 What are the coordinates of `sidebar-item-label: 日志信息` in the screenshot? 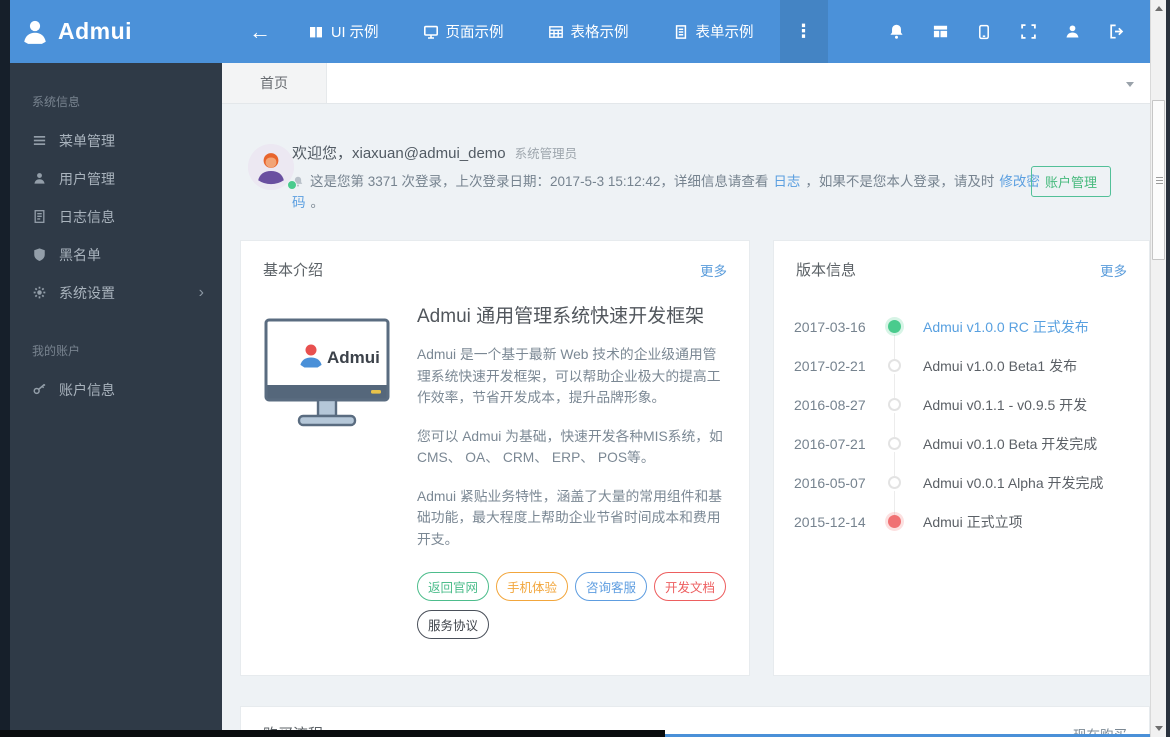 It's located at (87, 217).